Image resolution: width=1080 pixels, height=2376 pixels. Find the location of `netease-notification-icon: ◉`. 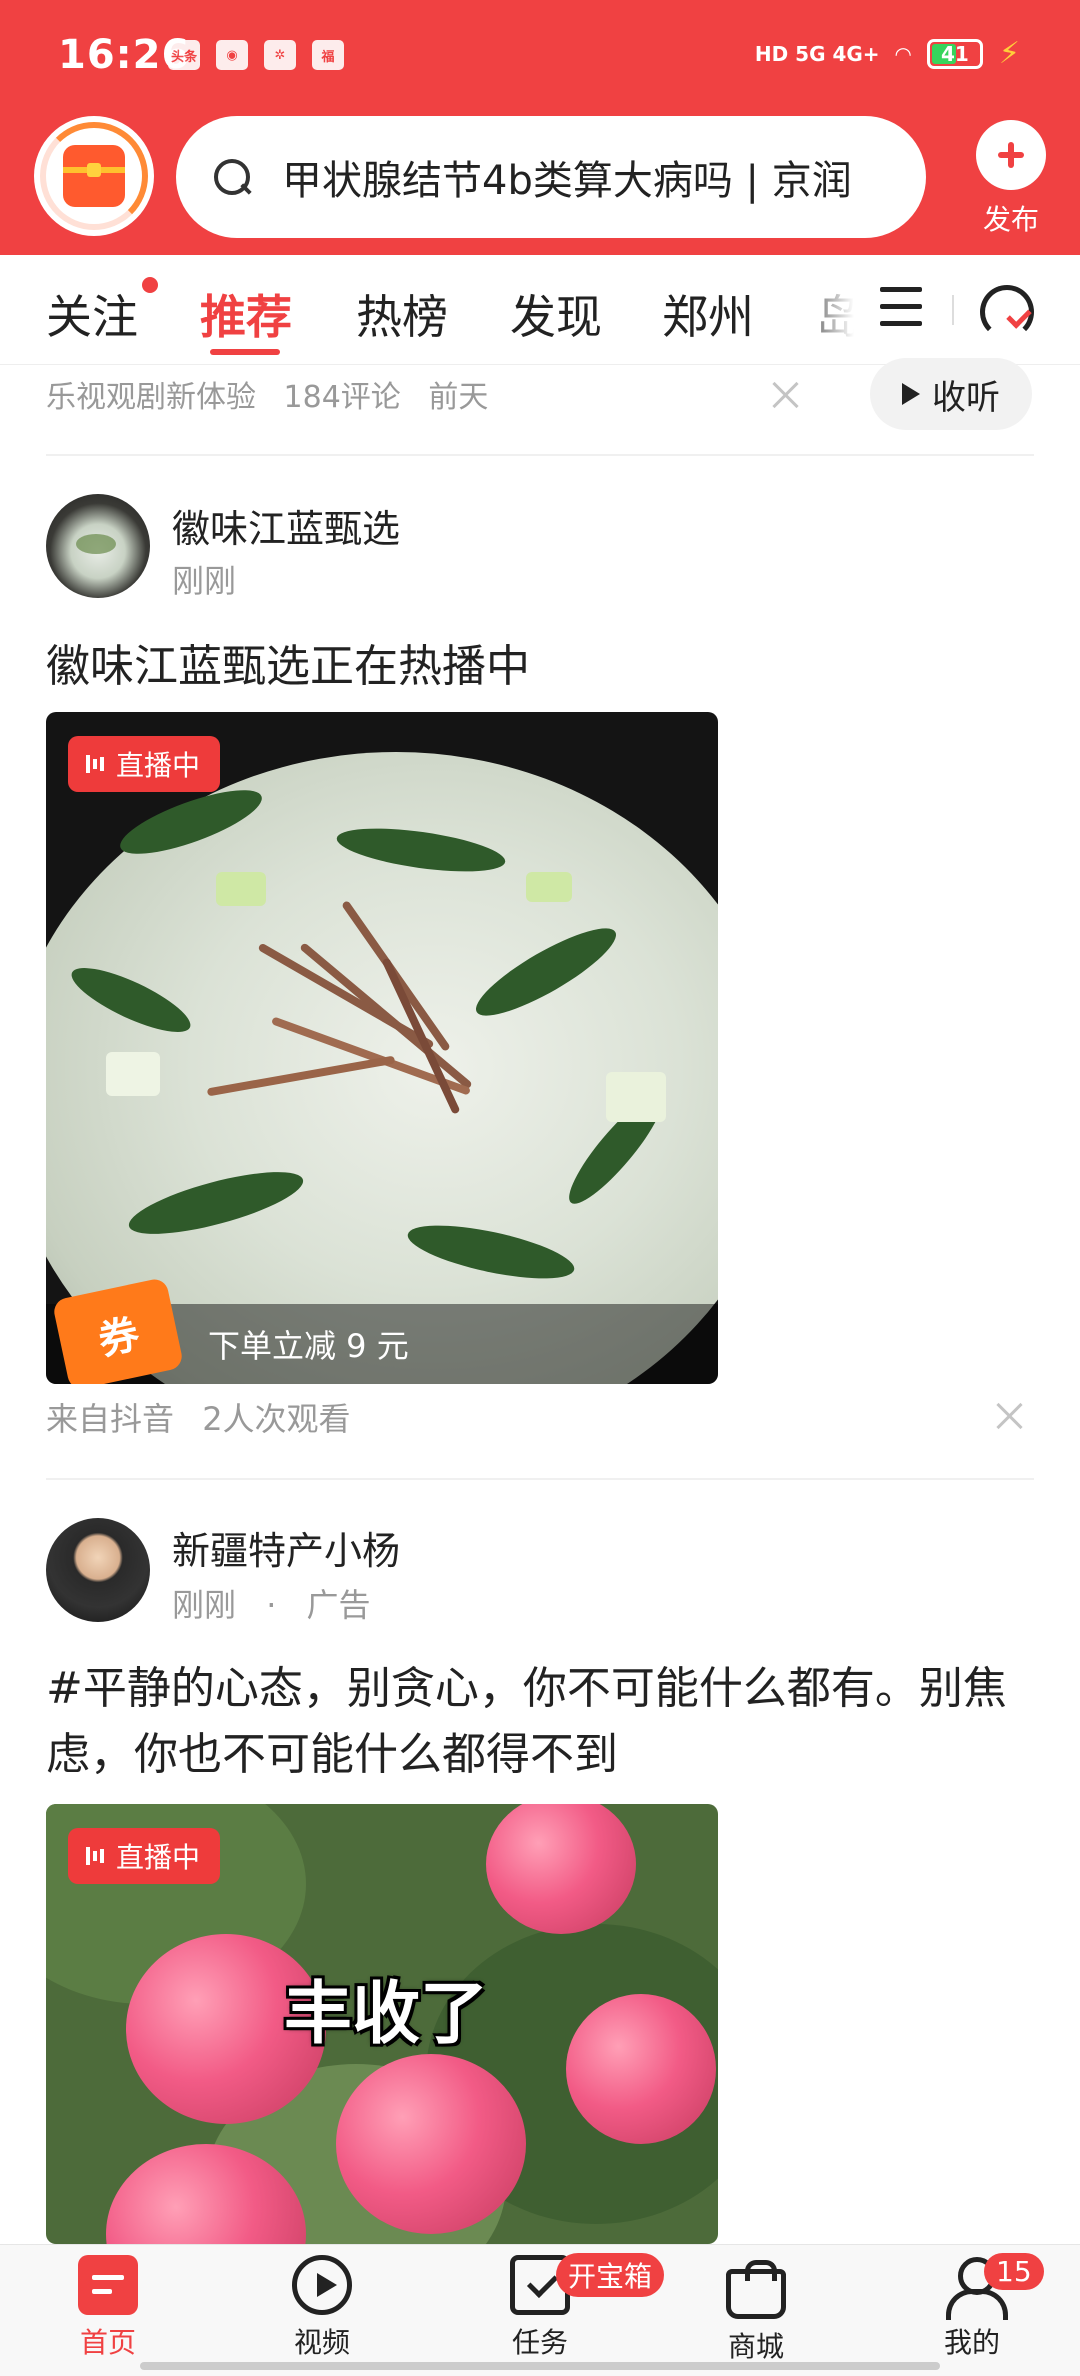

netease-notification-icon: ◉ is located at coordinates (232, 55).